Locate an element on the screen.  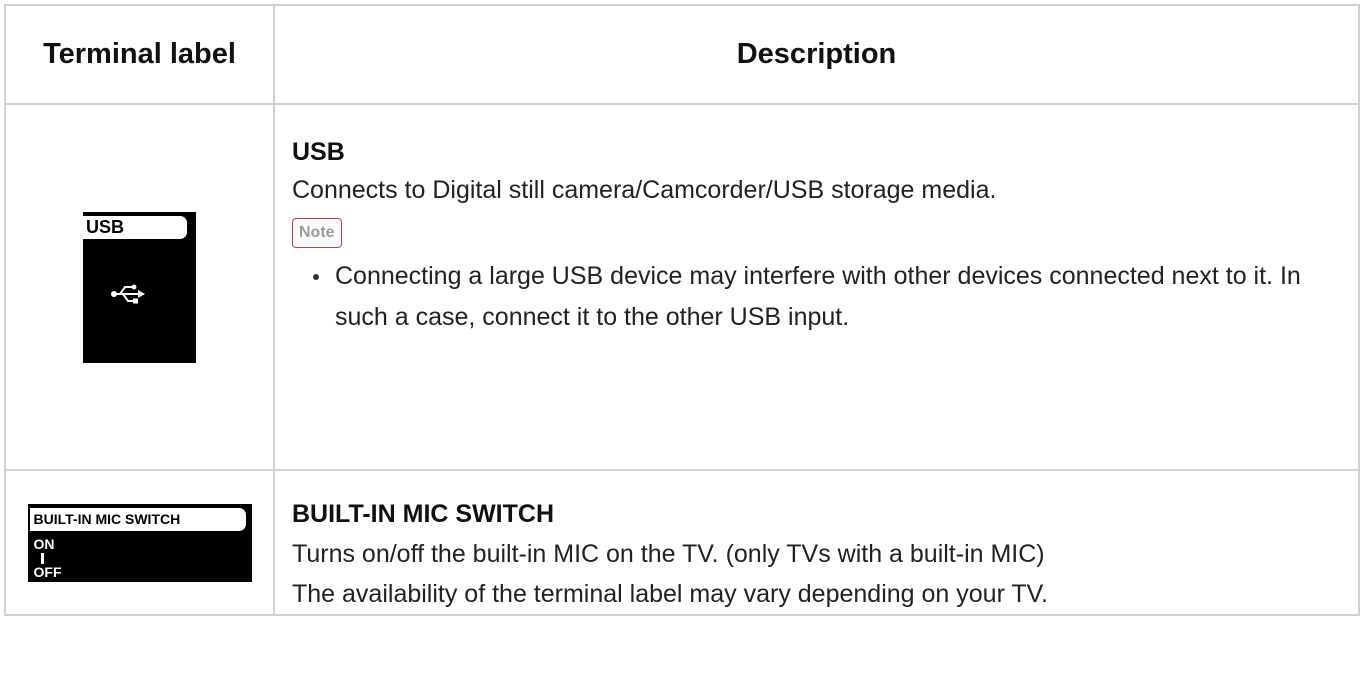
mic-switch-tag: BUILT-IN MIC SWITCH is located at coordinates (137, 519).